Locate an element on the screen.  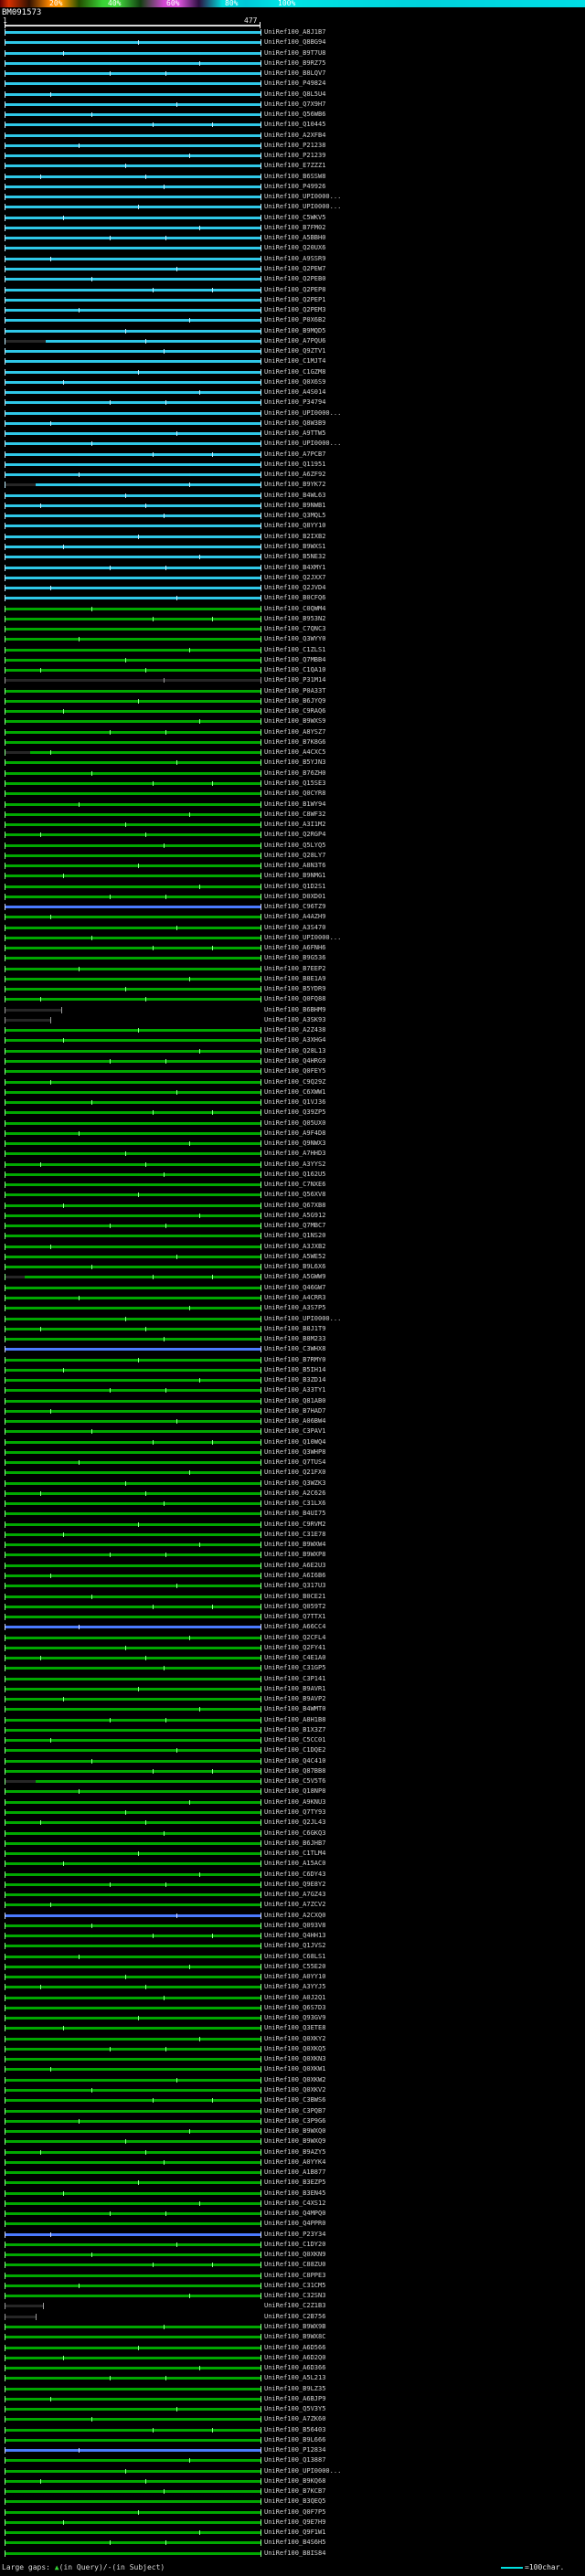
hit-label: UniRef100_Q9E7H9 is located at coordinates (295, 2522).